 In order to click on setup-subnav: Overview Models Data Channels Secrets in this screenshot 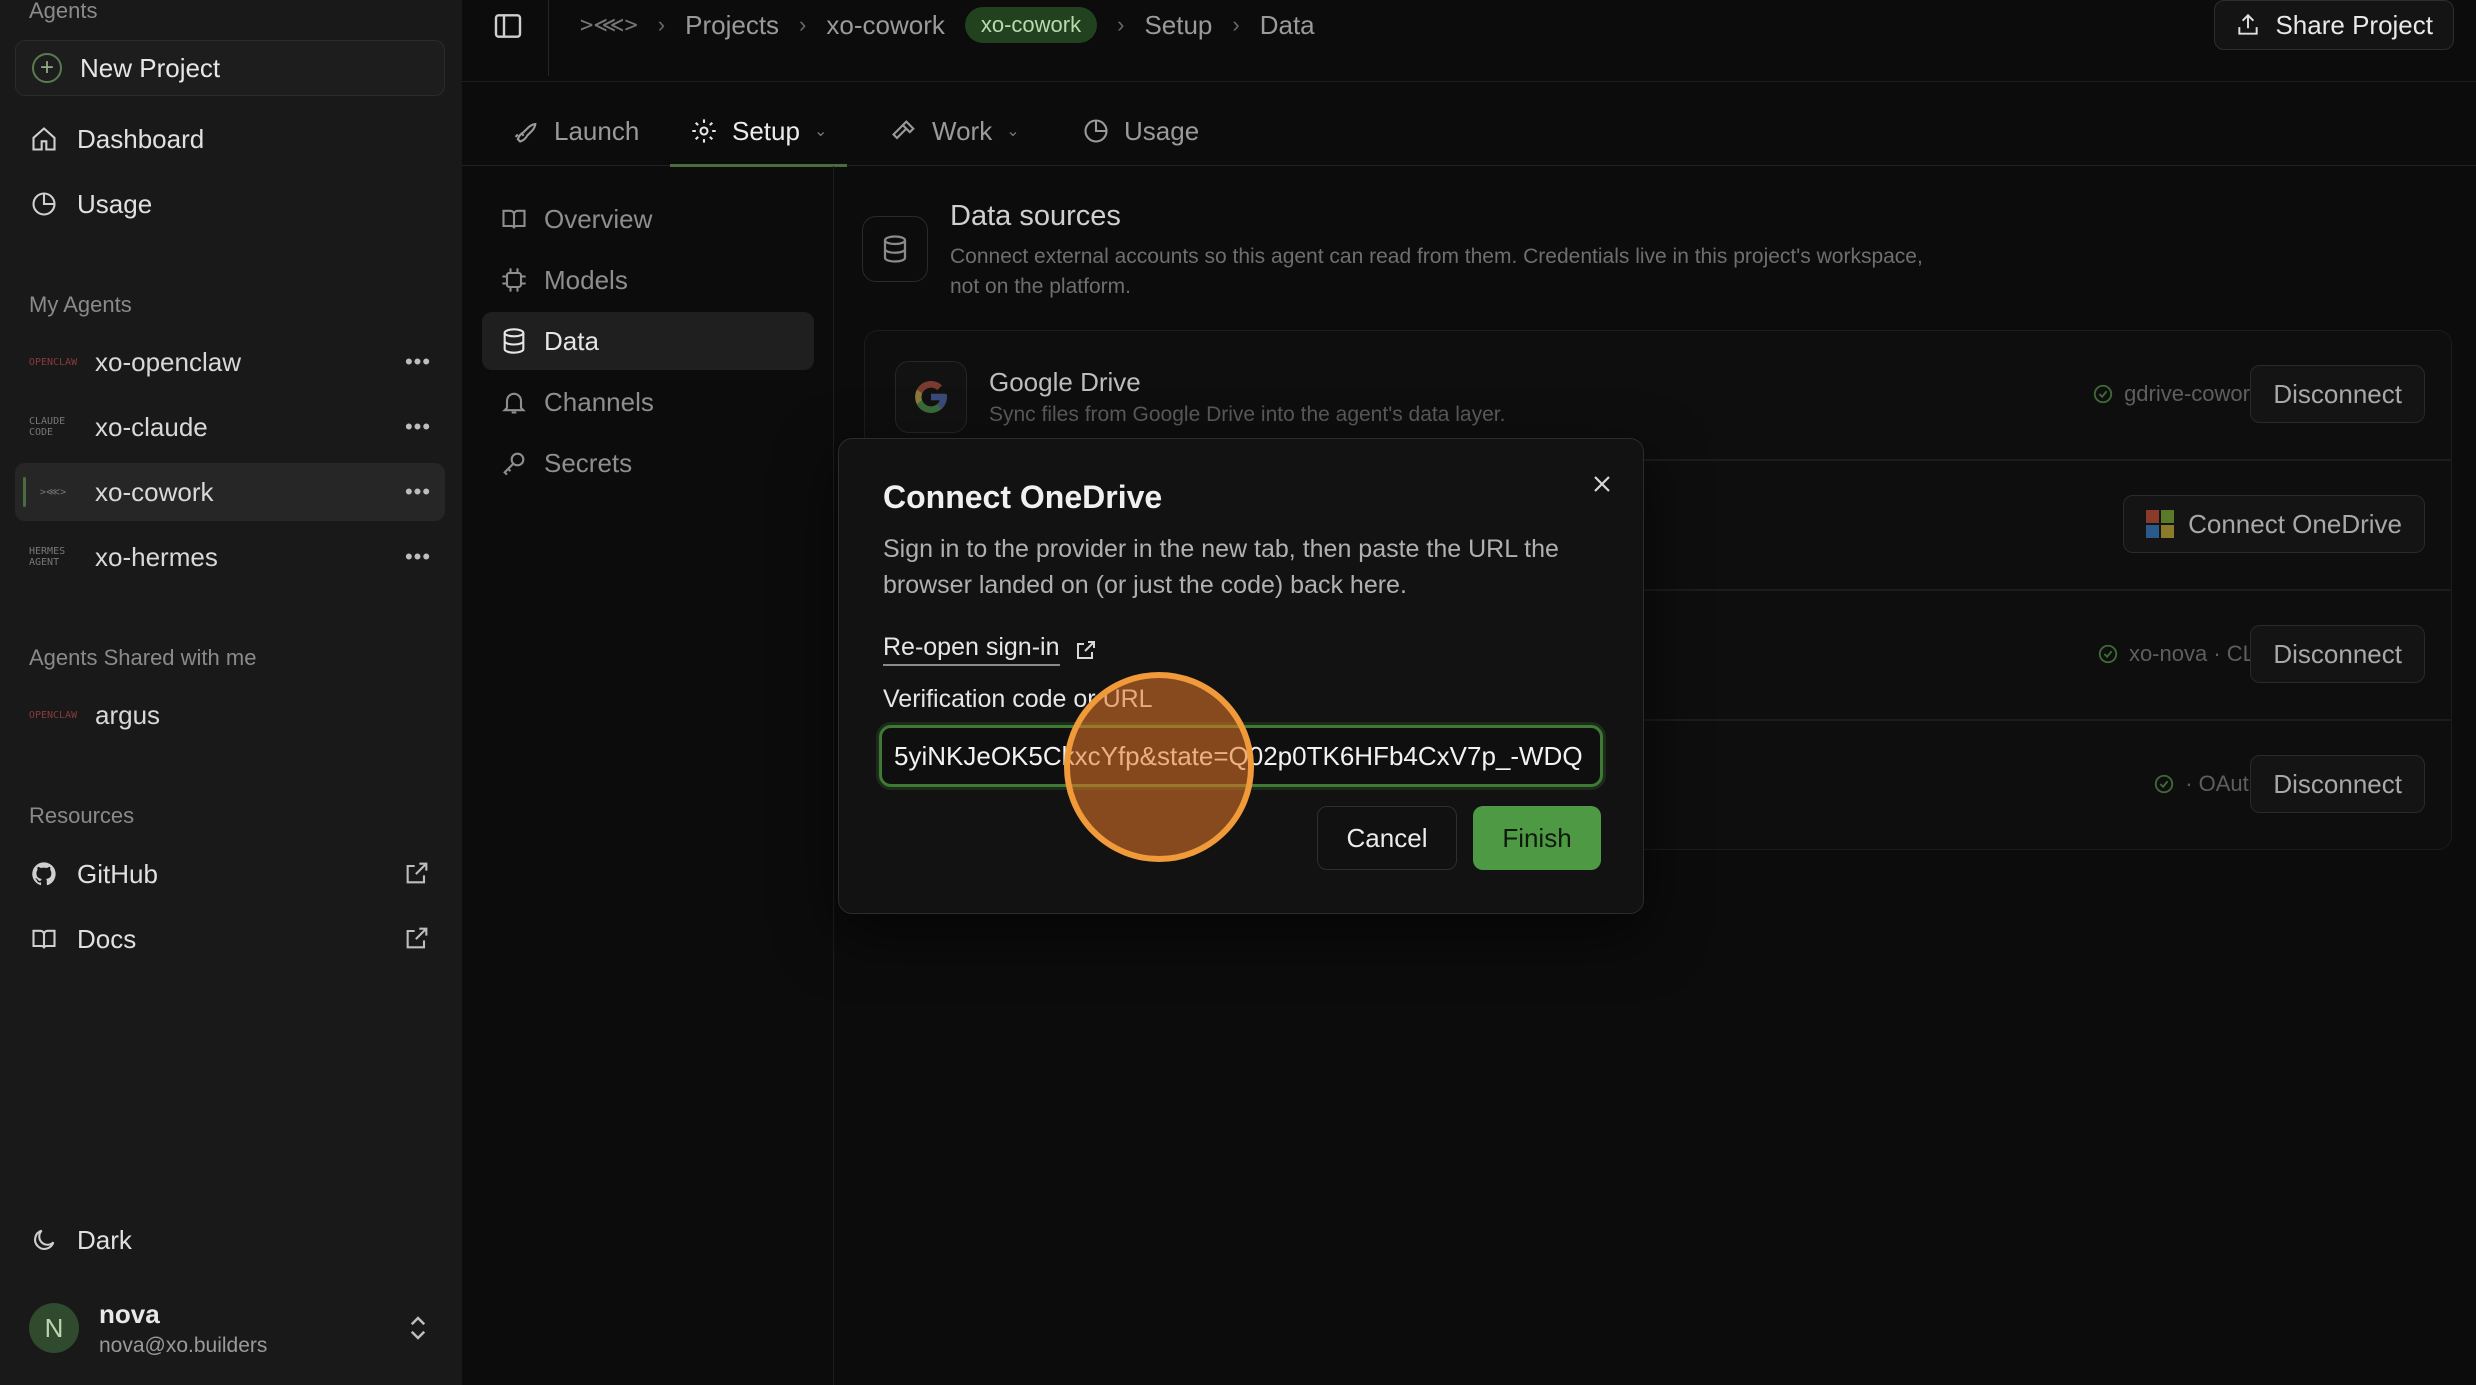, I will do `click(648, 775)`.